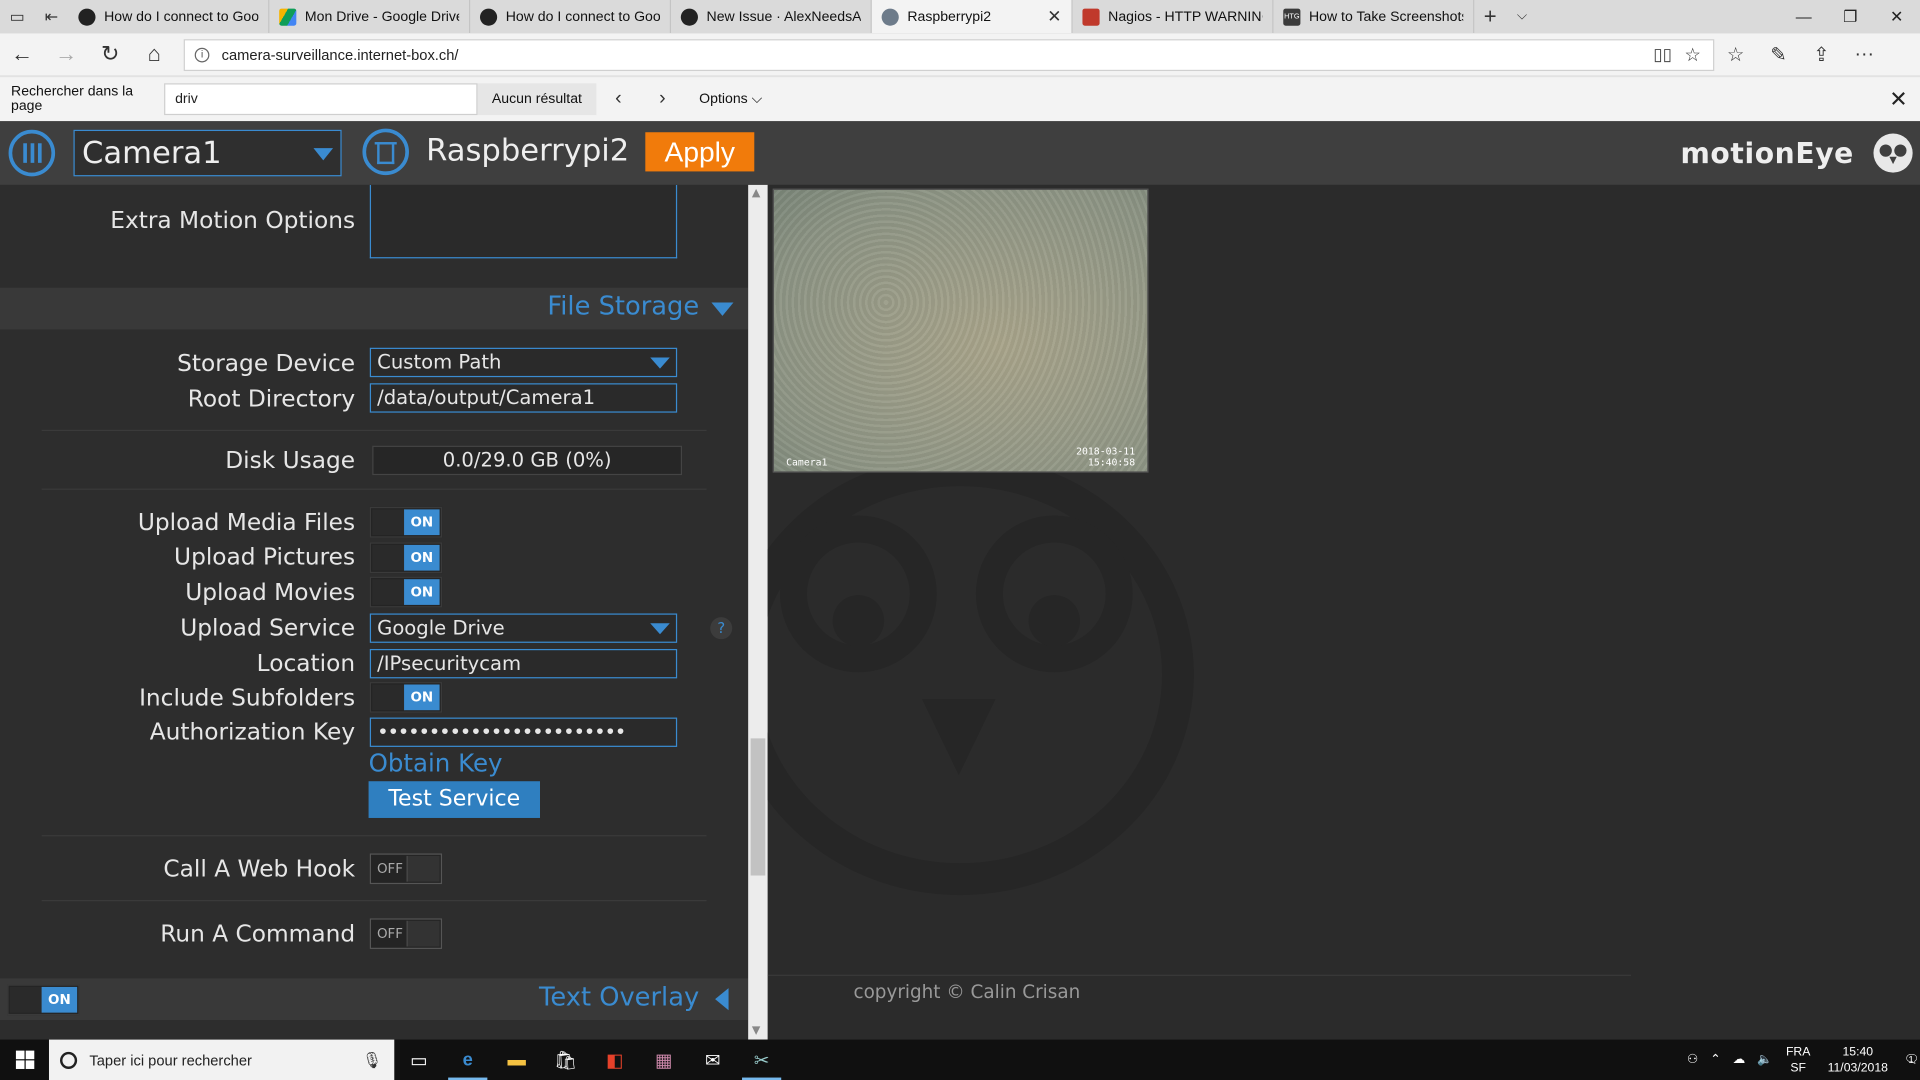 The height and width of the screenshot is (1080, 1920). What do you see at coordinates (385, 152) in the screenshot?
I see `remove-camera-icon` at bounding box center [385, 152].